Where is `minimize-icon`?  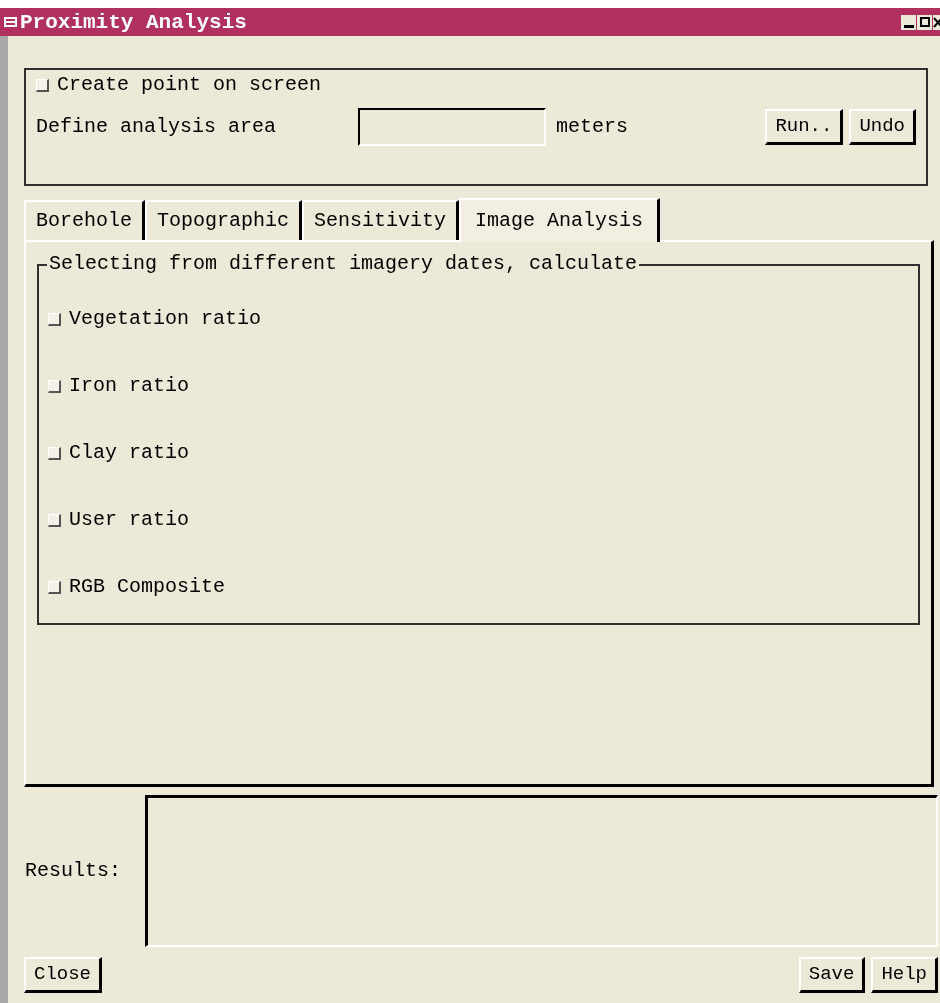
minimize-icon is located at coordinates (908, 22).